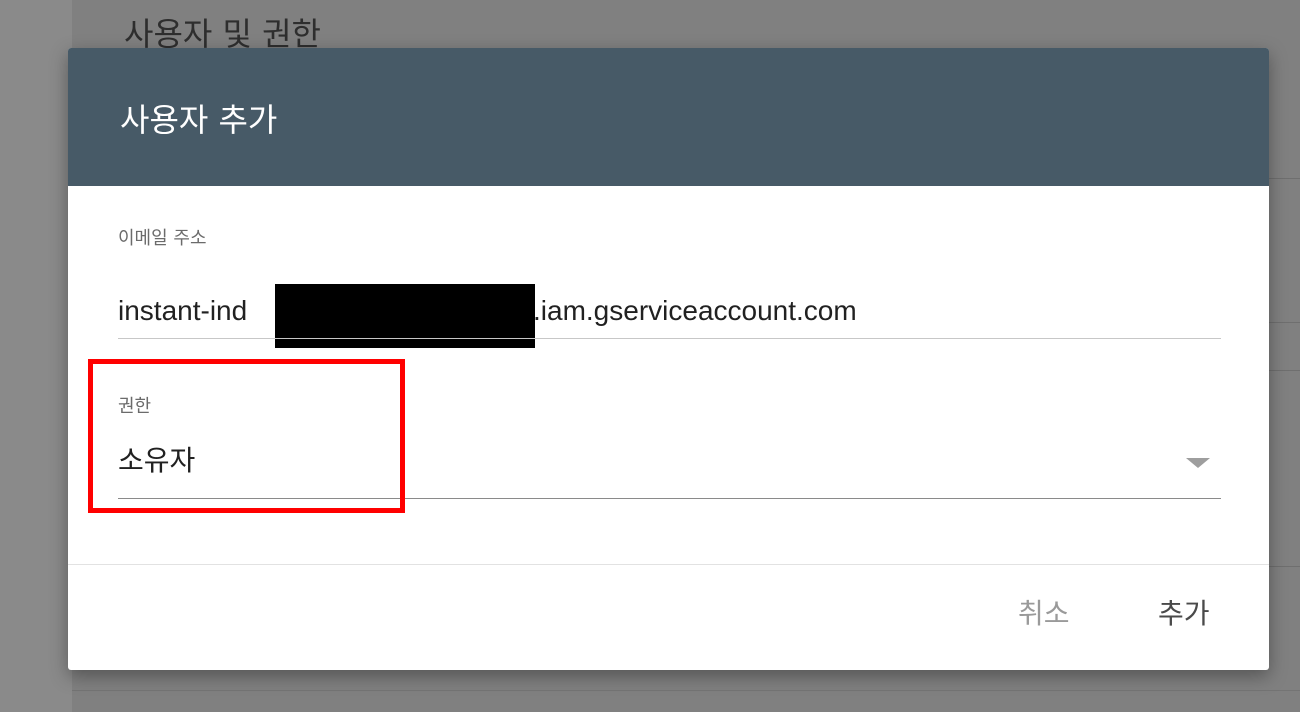 This screenshot has width=1300, height=712. What do you see at coordinates (695, 310) in the screenshot?
I see `email-field-suffix: .iam.gserviceaccount.com` at bounding box center [695, 310].